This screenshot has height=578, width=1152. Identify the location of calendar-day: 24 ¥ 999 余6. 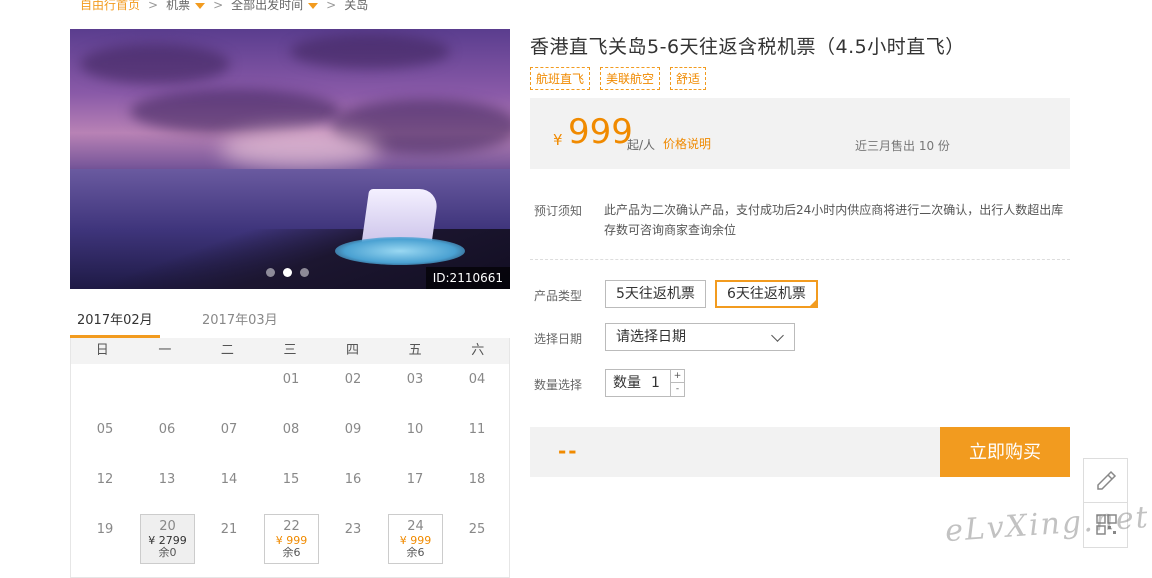
(415, 539).